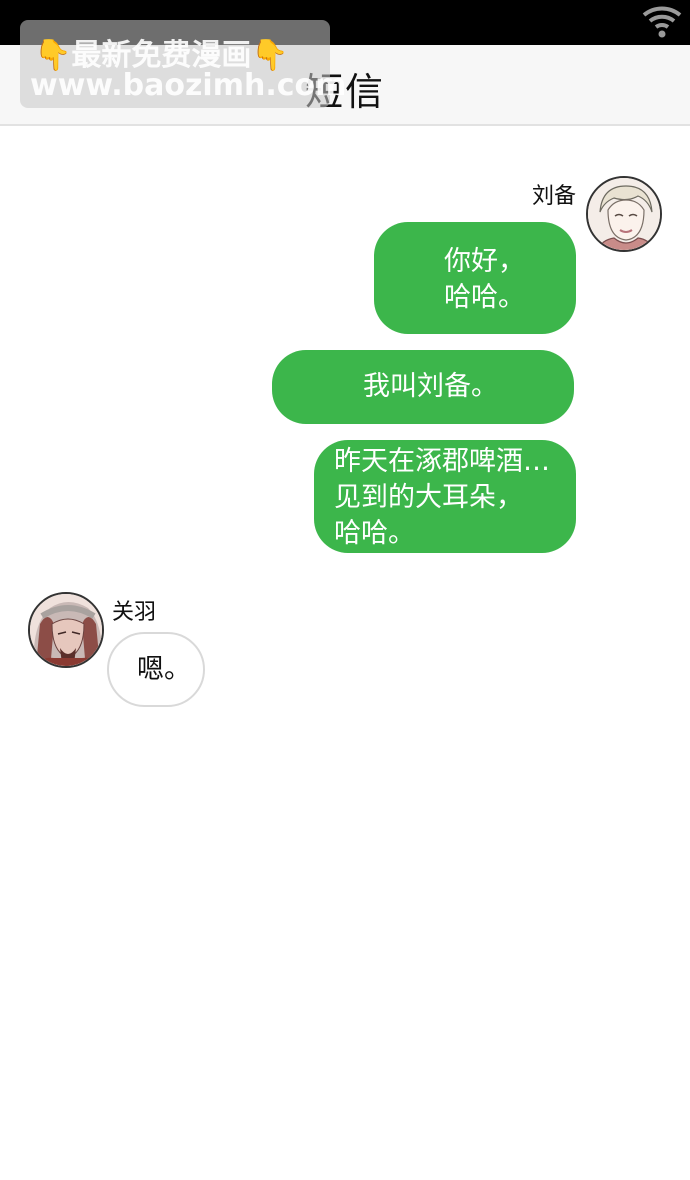 This screenshot has height=1180, width=690. Describe the element at coordinates (164, 669) in the screenshot. I see `message-text: 嗯。` at that location.